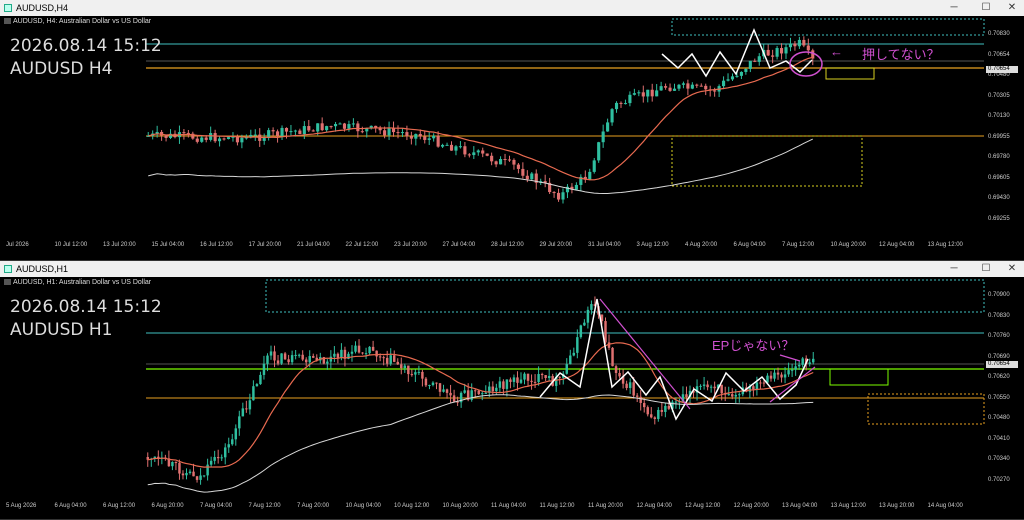  I want to click on time-label: Jul 2026, so click(17, 245).